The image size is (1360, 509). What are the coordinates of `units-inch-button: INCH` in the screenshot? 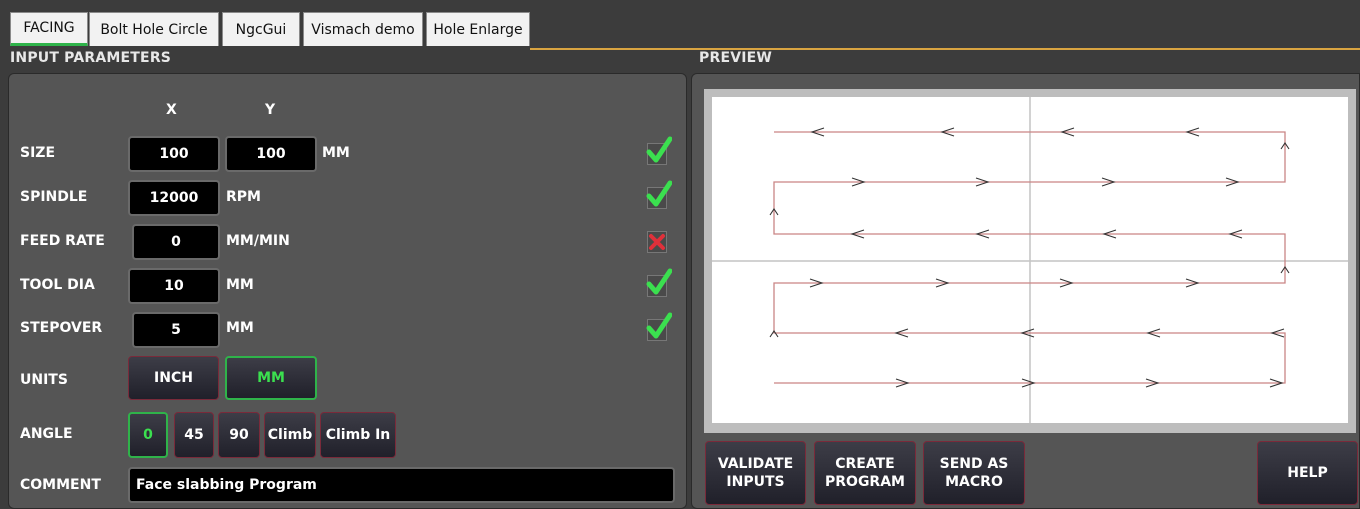 It's located at (173, 378).